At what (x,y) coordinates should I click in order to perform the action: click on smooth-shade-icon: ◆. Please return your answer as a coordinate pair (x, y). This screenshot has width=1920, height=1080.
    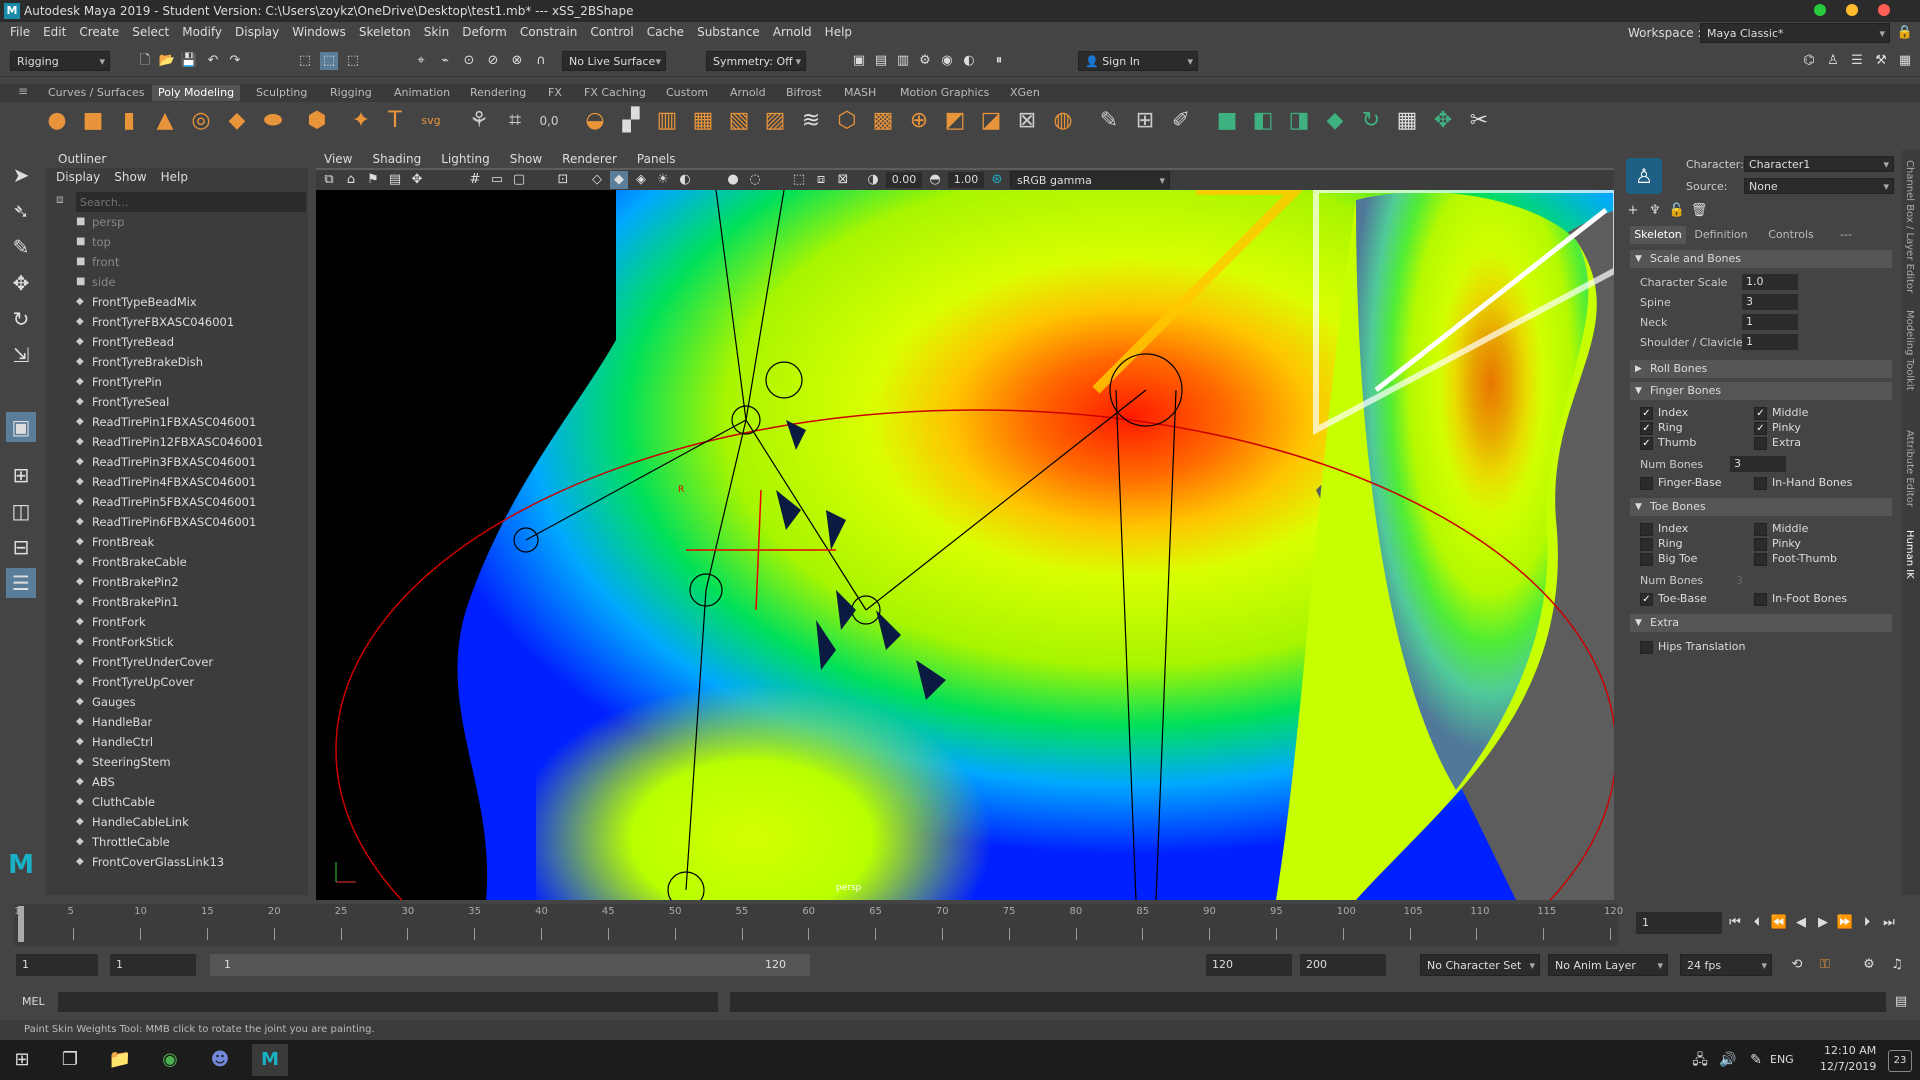
    Looking at the image, I should click on (619, 180).